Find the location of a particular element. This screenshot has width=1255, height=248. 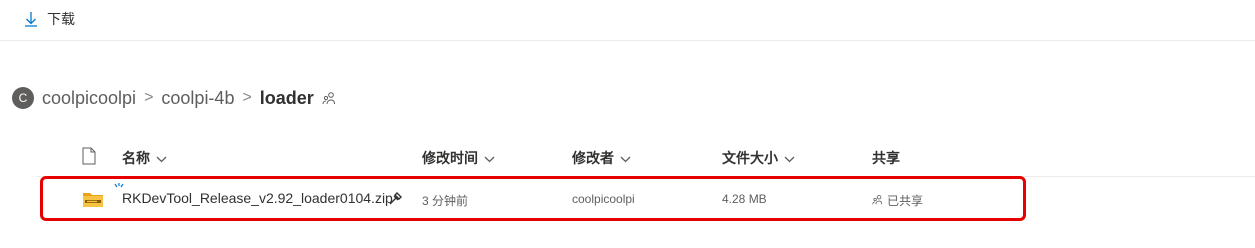

column-header-sharing: 共享 is located at coordinates (886, 158).